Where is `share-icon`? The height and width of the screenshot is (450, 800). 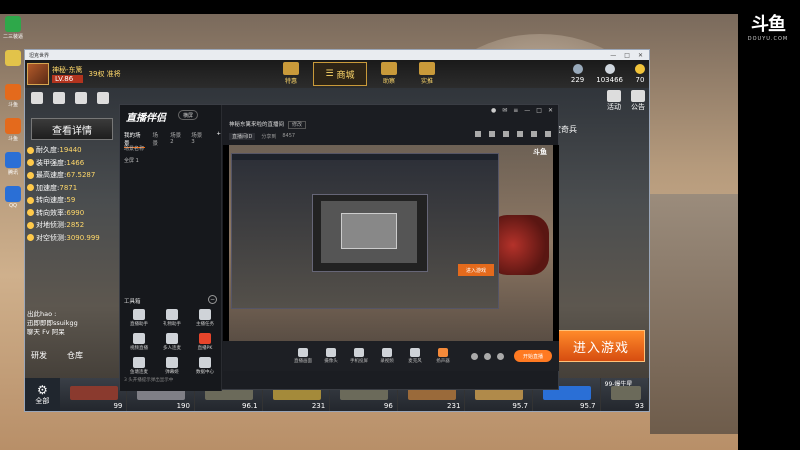
share-icon is located at coordinates (548, 134).